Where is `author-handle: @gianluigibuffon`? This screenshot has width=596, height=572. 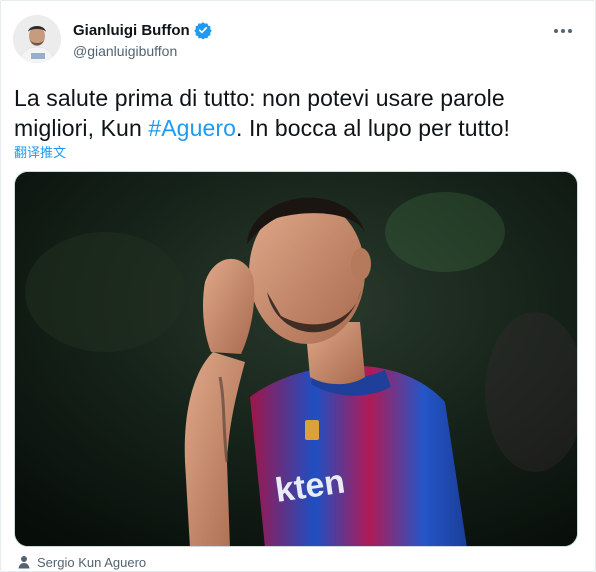
author-handle: @gianluigibuffon is located at coordinates (142, 51).